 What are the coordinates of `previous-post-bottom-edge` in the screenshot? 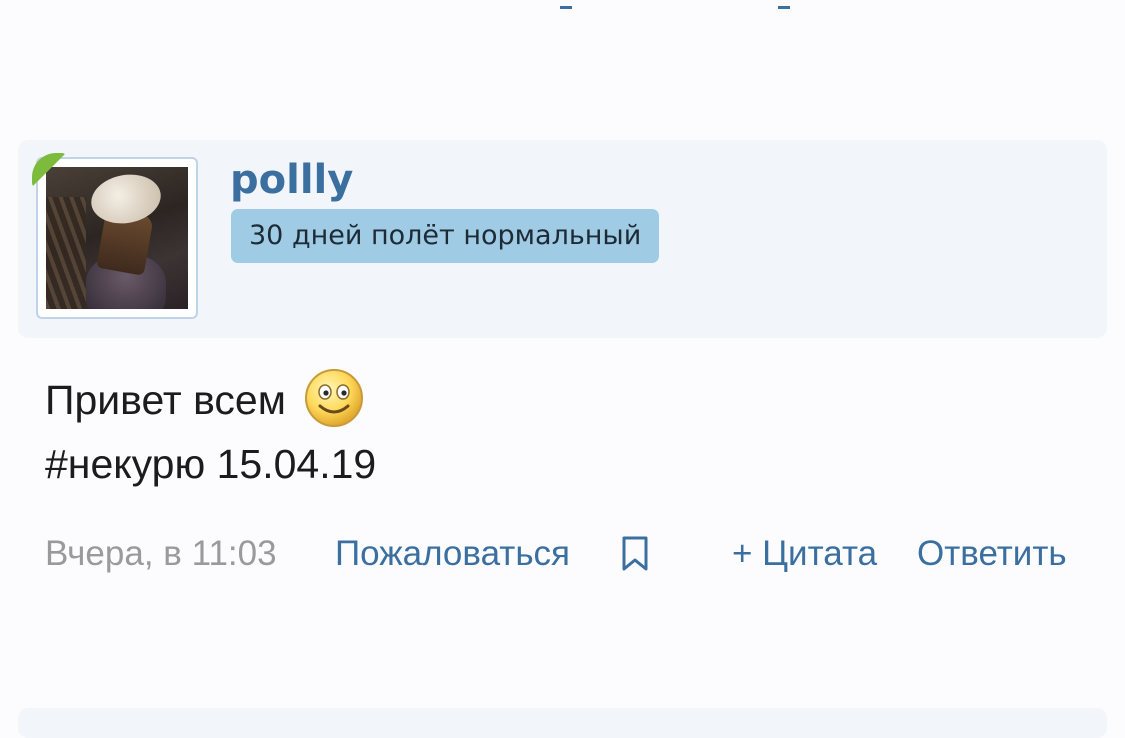 It's located at (562, 5).